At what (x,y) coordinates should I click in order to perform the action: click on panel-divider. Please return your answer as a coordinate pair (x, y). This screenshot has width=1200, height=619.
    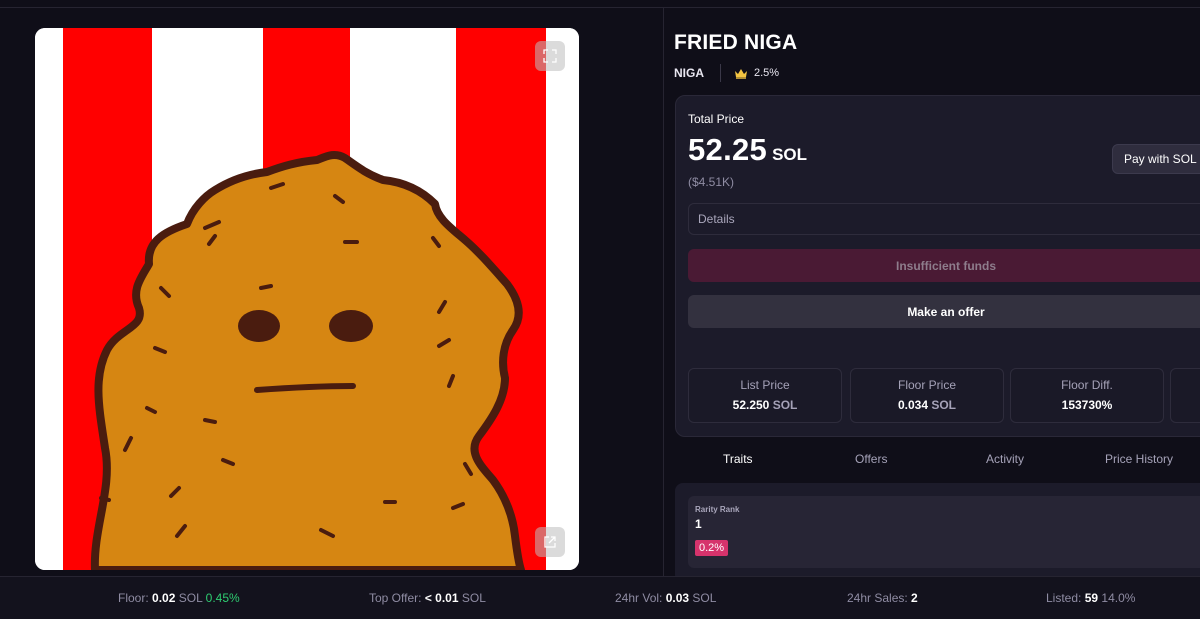
    Looking at the image, I should click on (663, 292).